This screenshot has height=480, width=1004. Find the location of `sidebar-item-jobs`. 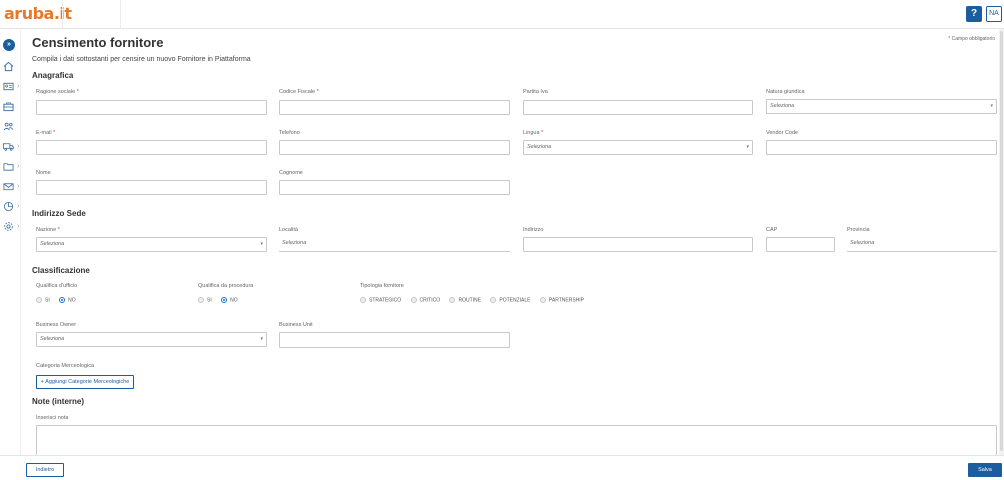

sidebar-item-jobs is located at coordinates (12, 108).